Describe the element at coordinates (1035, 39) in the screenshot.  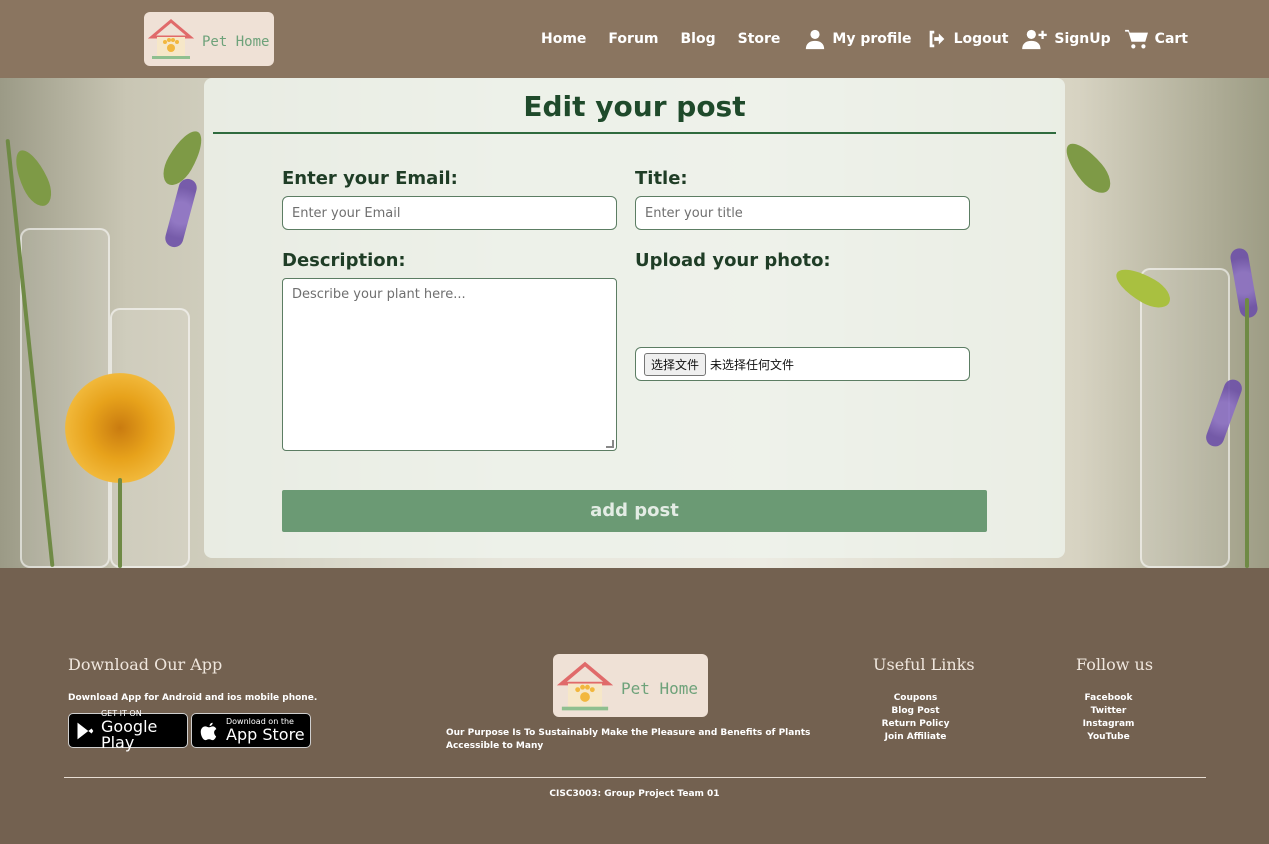
I see `user-plus-icon` at that location.